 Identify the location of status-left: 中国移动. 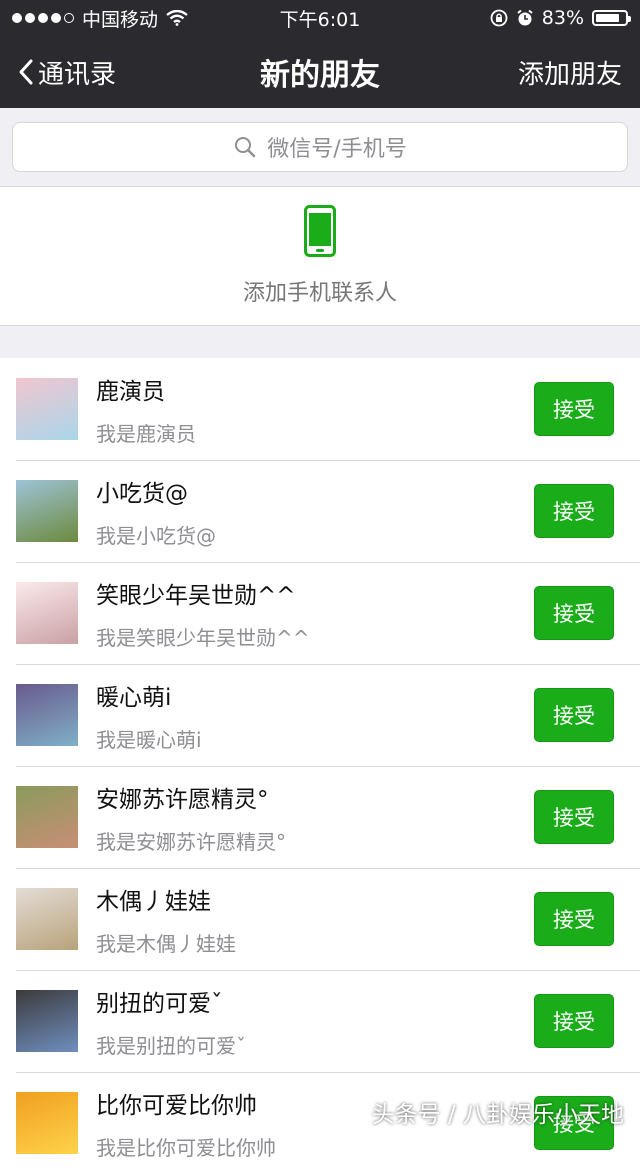
(100, 18).